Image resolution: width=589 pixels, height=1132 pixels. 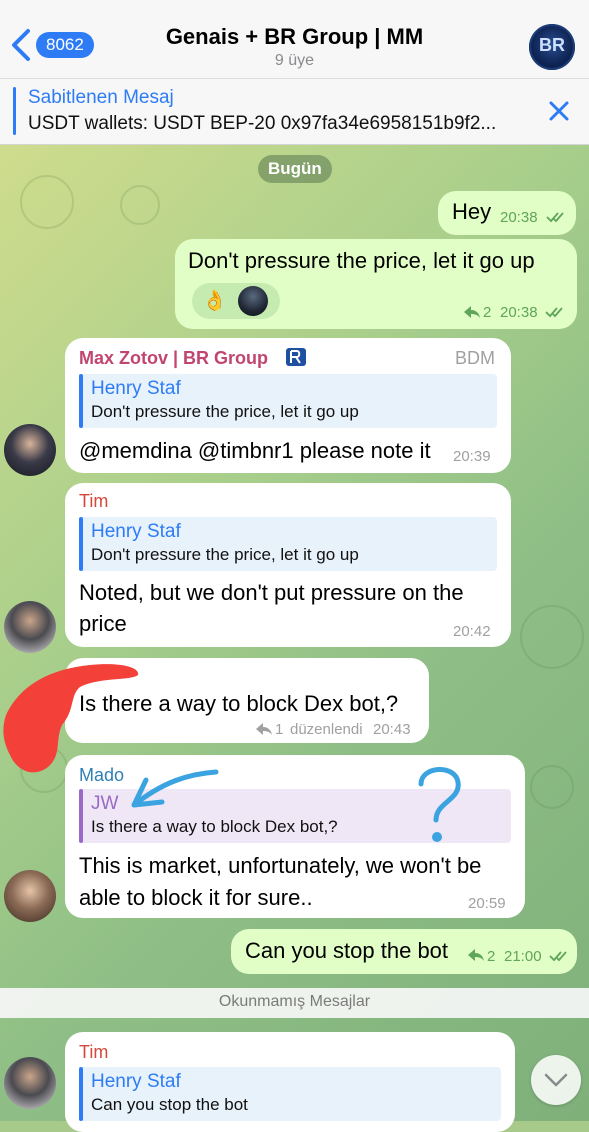 What do you see at coordinates (392, 729) in the screenshot?
I see `message-time: 20:43` at bounding box center [392, 729].